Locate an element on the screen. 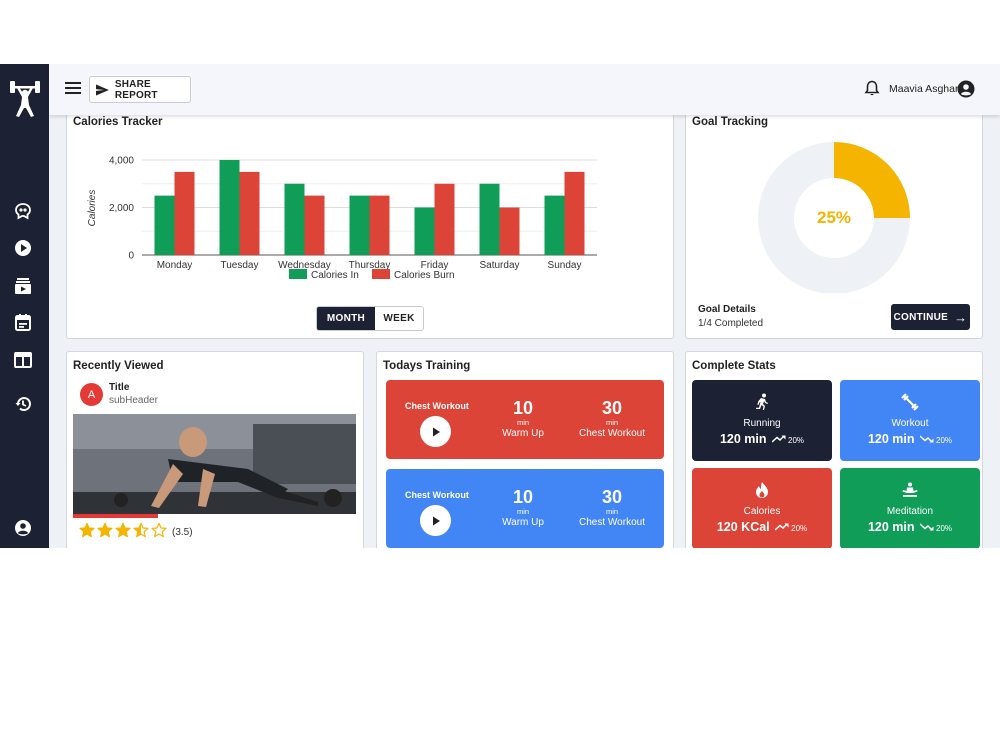  user-account-icon is located at coordinates (966, 91).